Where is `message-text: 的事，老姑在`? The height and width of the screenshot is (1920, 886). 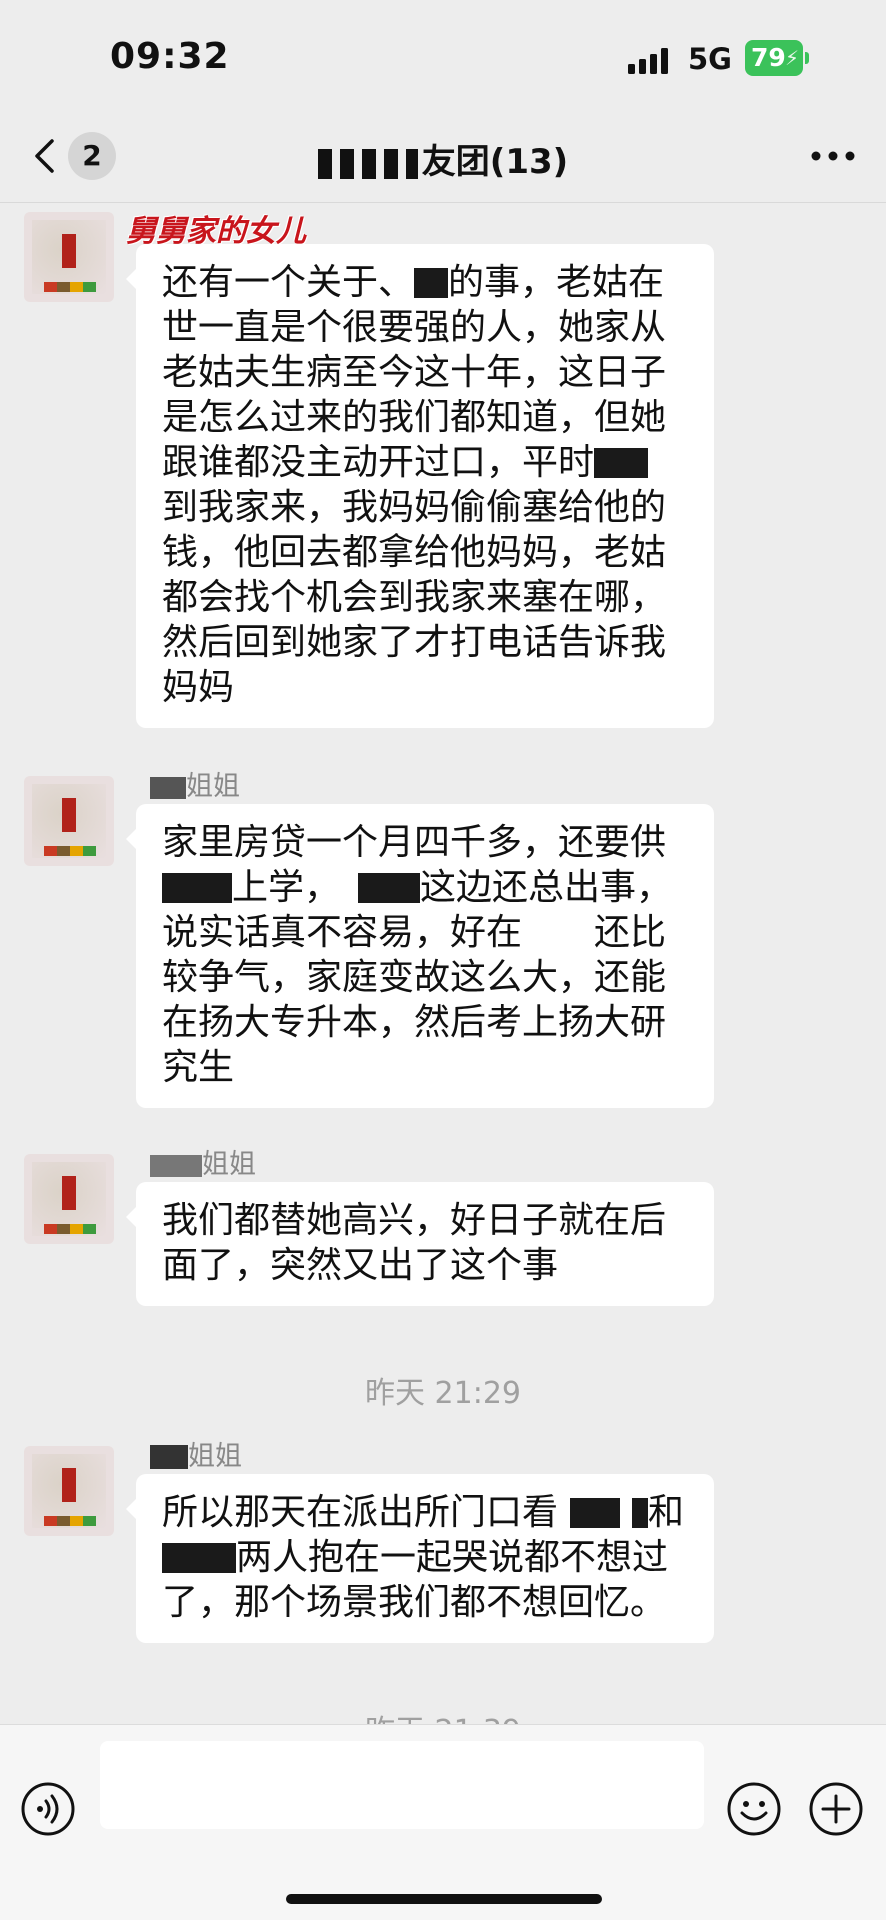
message-text: 的事，老姑在 is located at coordinates (556, 282).